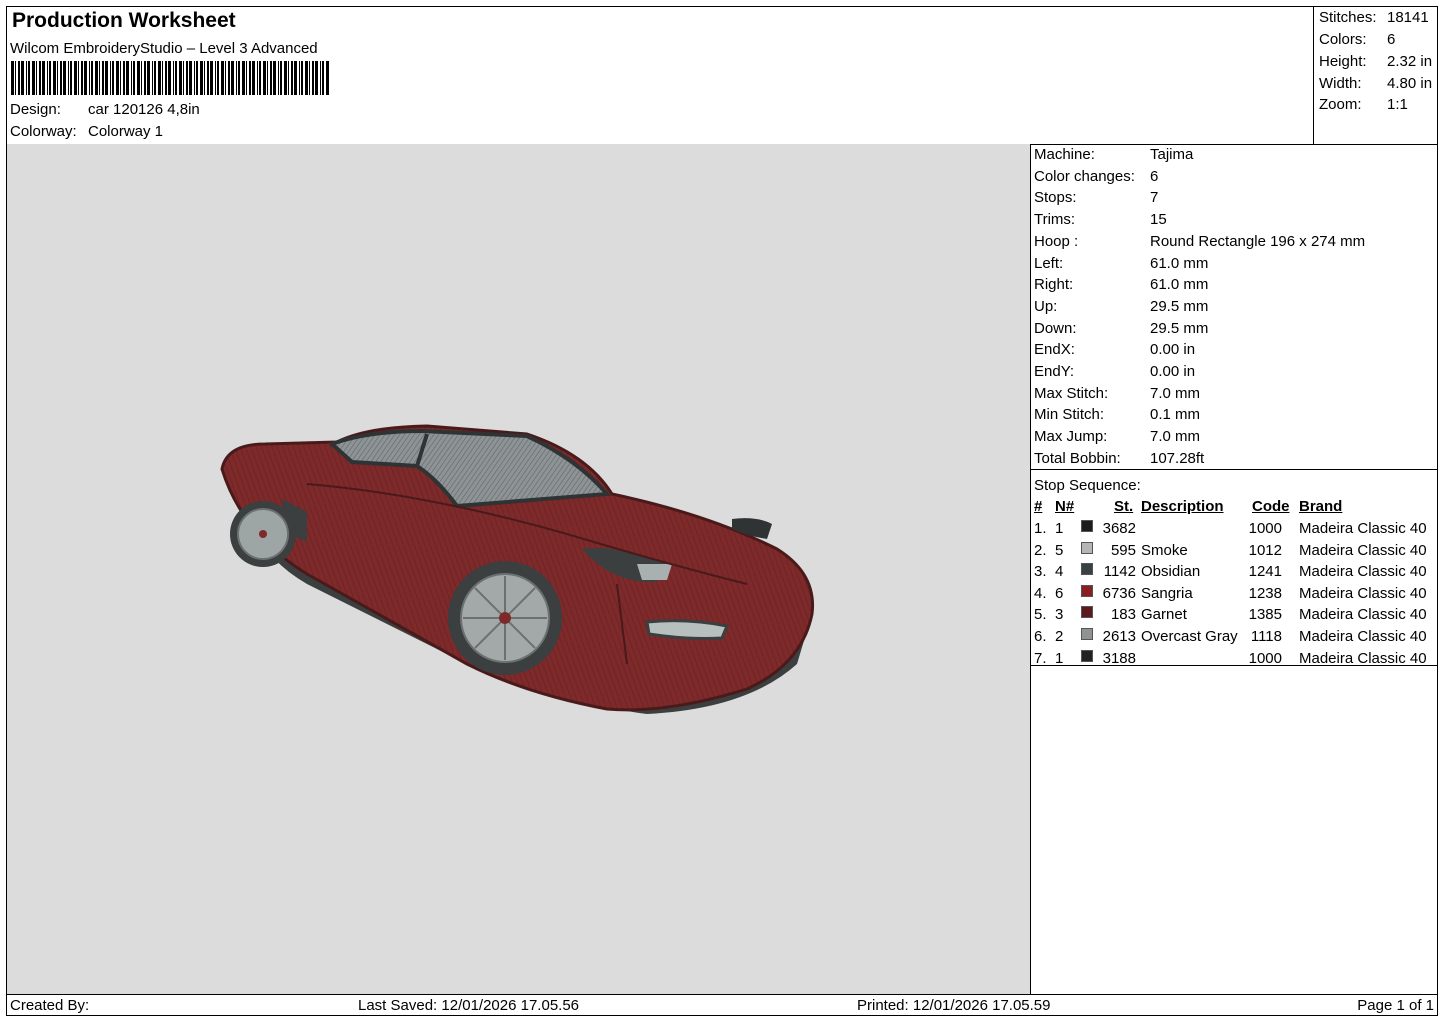 The image size is (1445, 1021). What do you see at coordinates (1375, 83) in the screenshot?
I see `stat-width: Width: 4.80 in` at bounding box center [1375, 83].